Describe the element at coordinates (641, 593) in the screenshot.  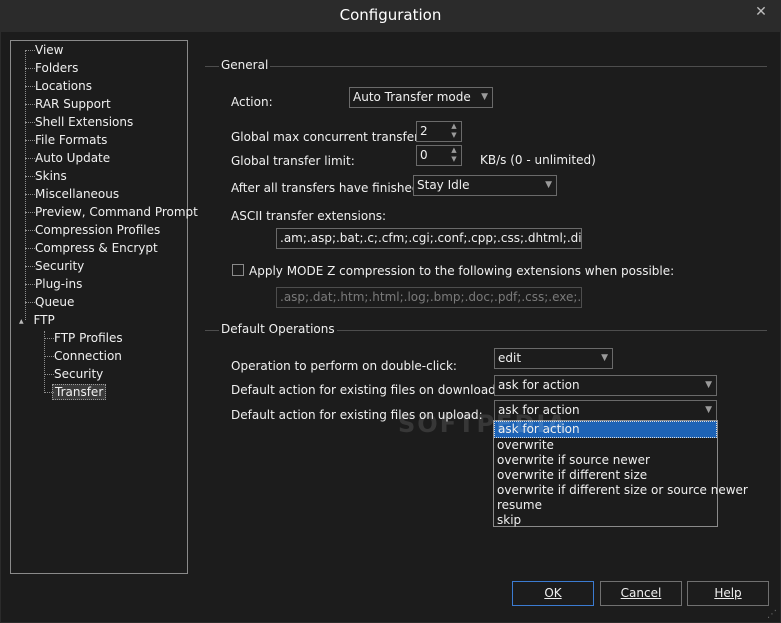
I see `cancel-button: Cancel` at that location.